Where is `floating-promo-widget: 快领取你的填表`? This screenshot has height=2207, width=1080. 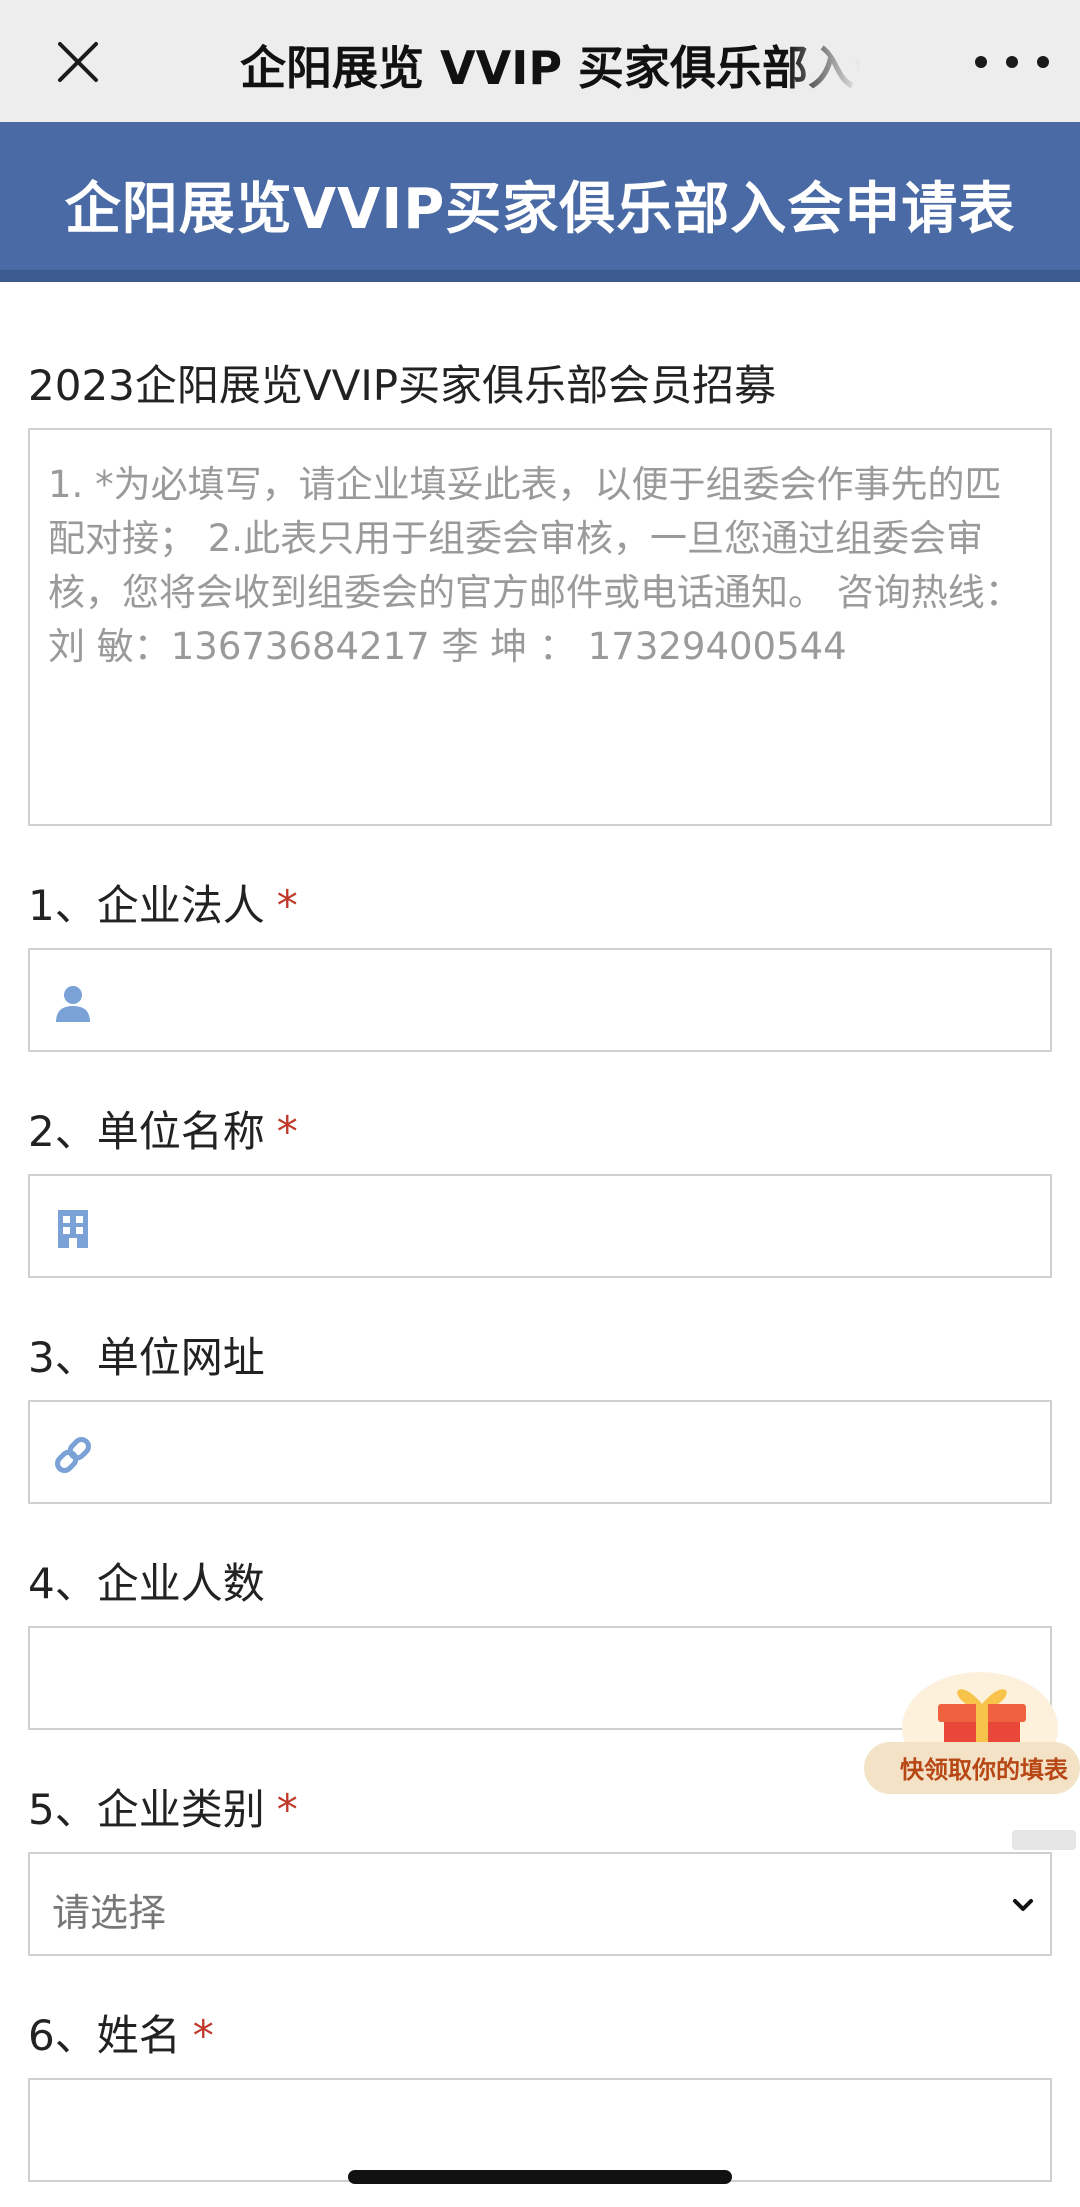 floating-promo-widget: 快领取你的填表 is located at coordinates (971, 1745).